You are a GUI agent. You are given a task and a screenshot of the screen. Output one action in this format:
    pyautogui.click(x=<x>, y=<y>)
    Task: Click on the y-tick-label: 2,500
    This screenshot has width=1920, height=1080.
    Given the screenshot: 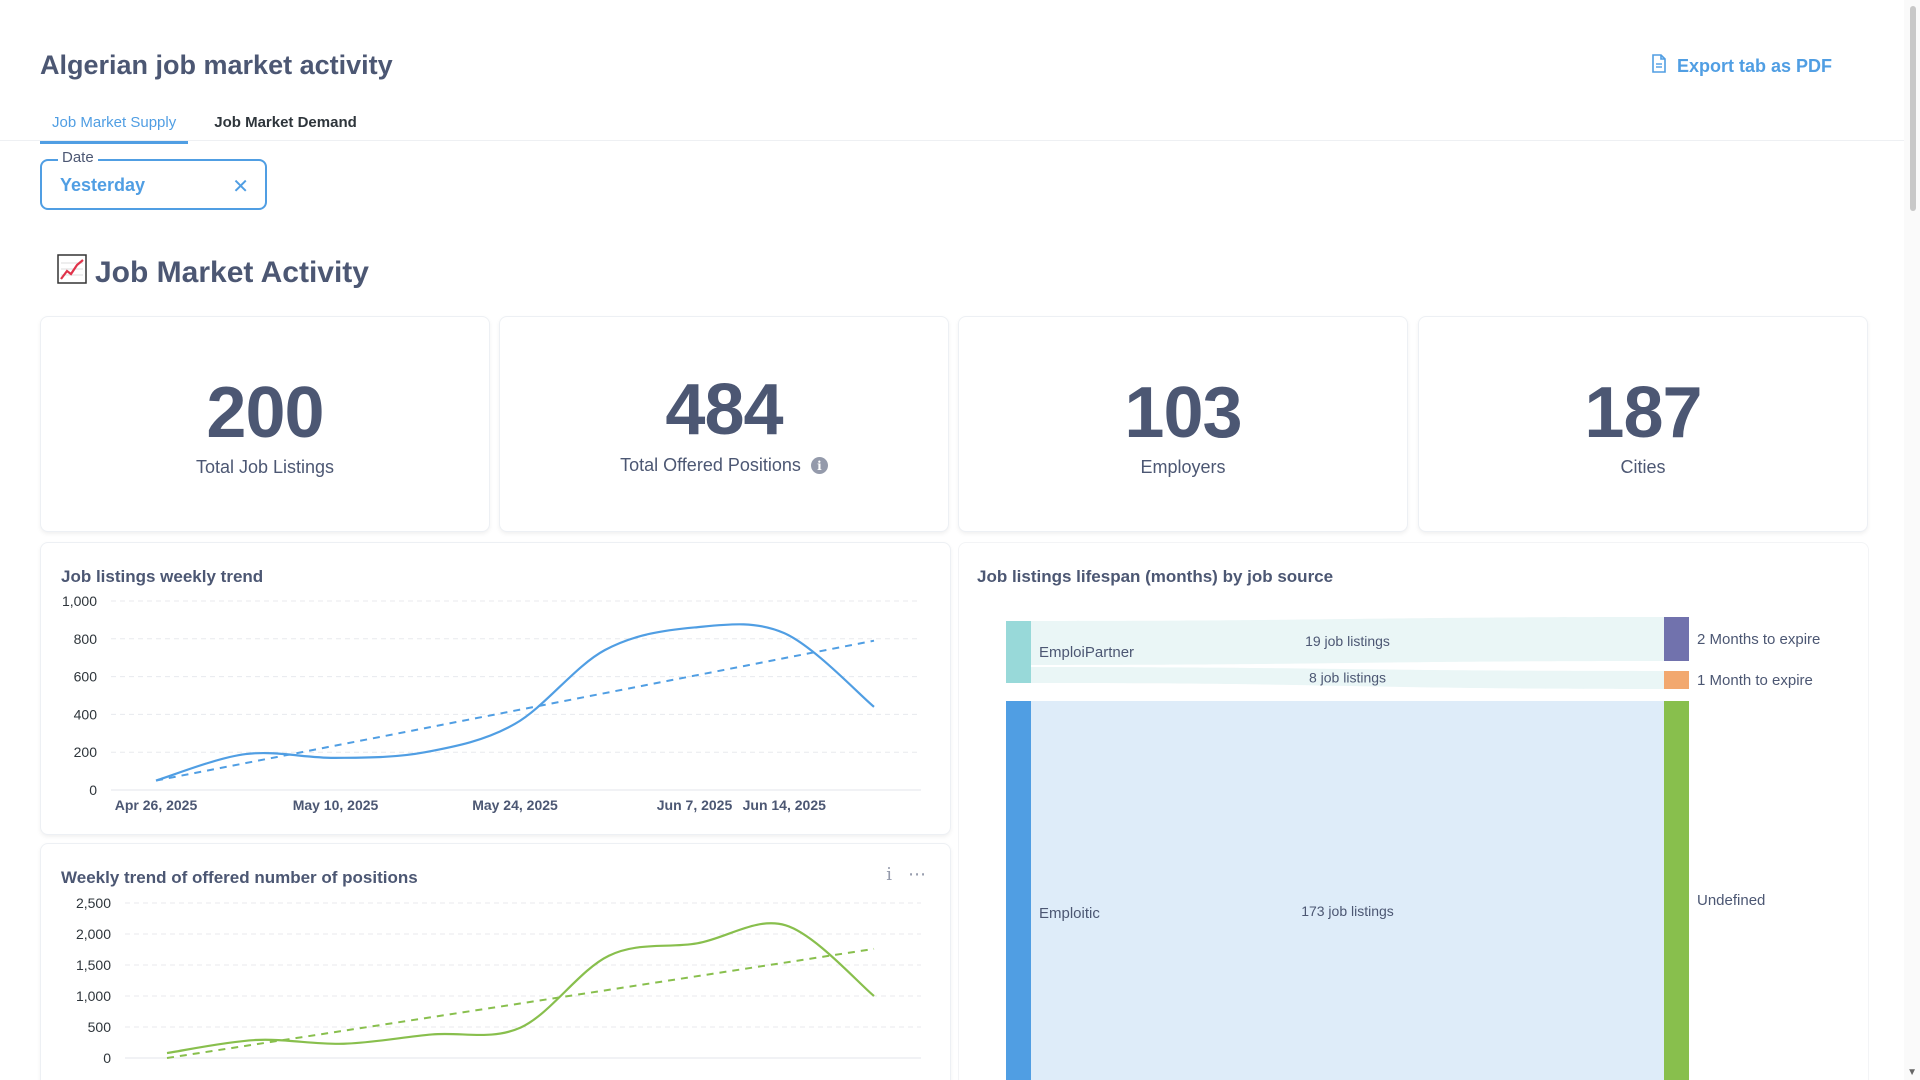 What is the action you would take?
    pyautogui.click(x=93, y=903)
    